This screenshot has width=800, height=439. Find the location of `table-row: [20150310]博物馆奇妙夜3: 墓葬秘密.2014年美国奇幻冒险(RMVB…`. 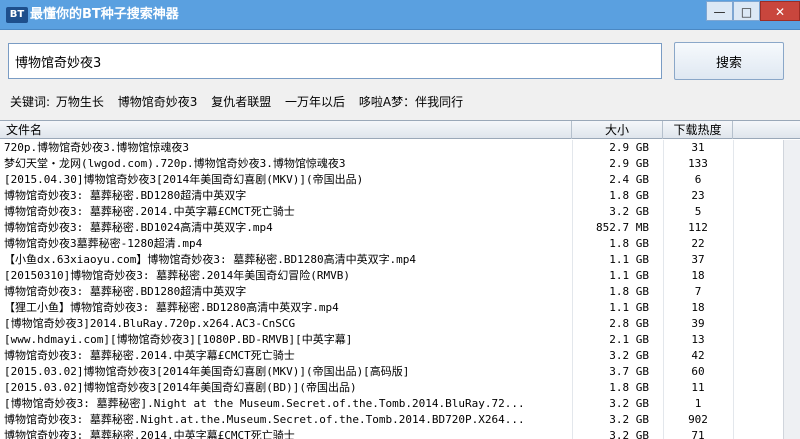

table-row: [20150310]博物馆奇妙夜3: 墓葬秘密.2014年美国奇幻冒险(RMVB… is located at coordinates (366, 276).